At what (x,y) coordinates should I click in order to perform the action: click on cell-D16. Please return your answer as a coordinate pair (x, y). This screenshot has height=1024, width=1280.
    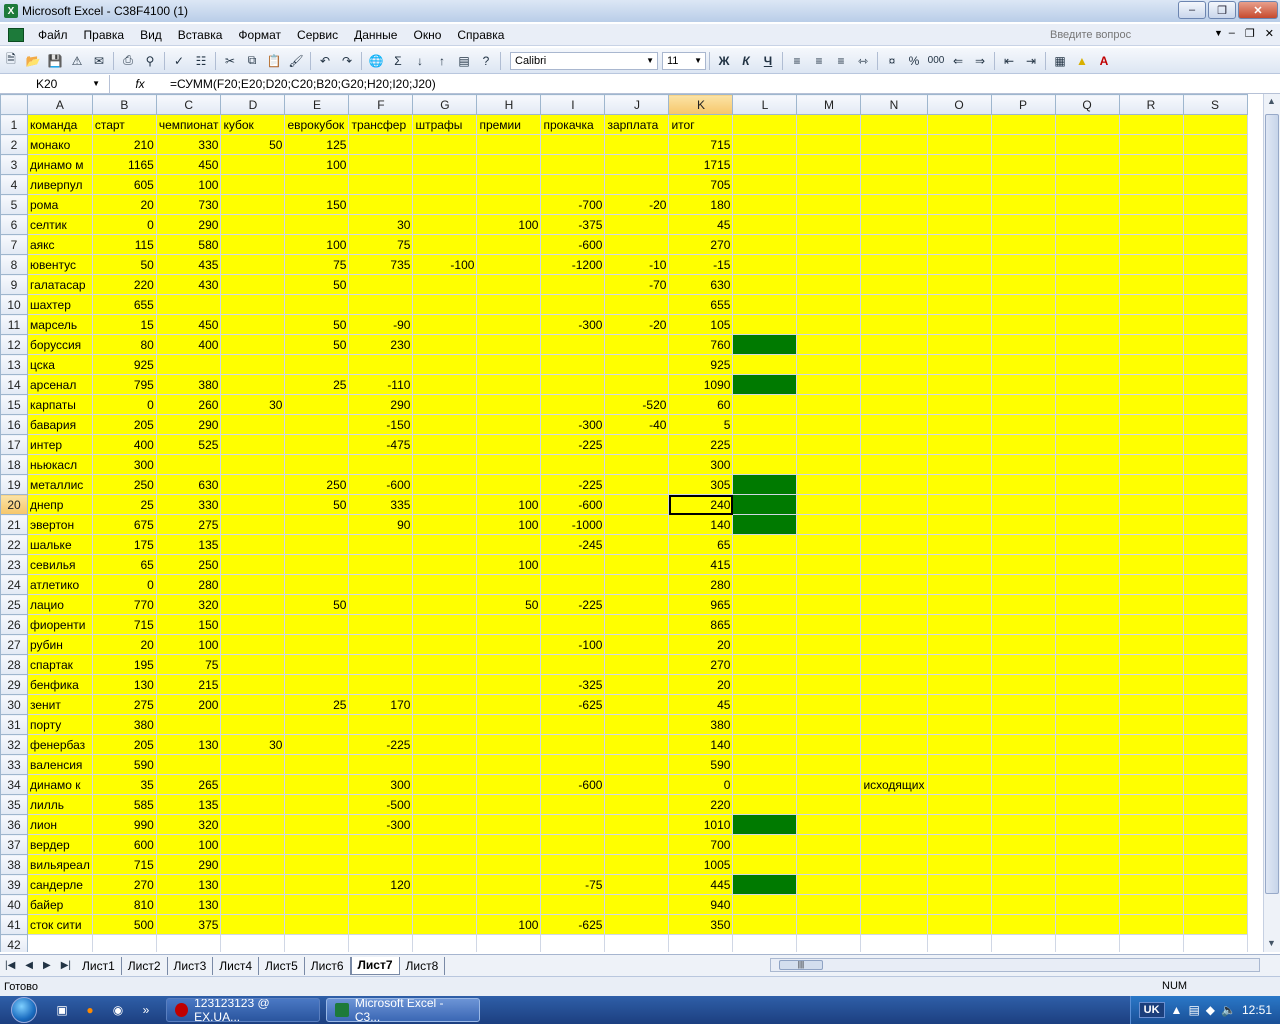
    Looking at the image, I should click on (253, 424).